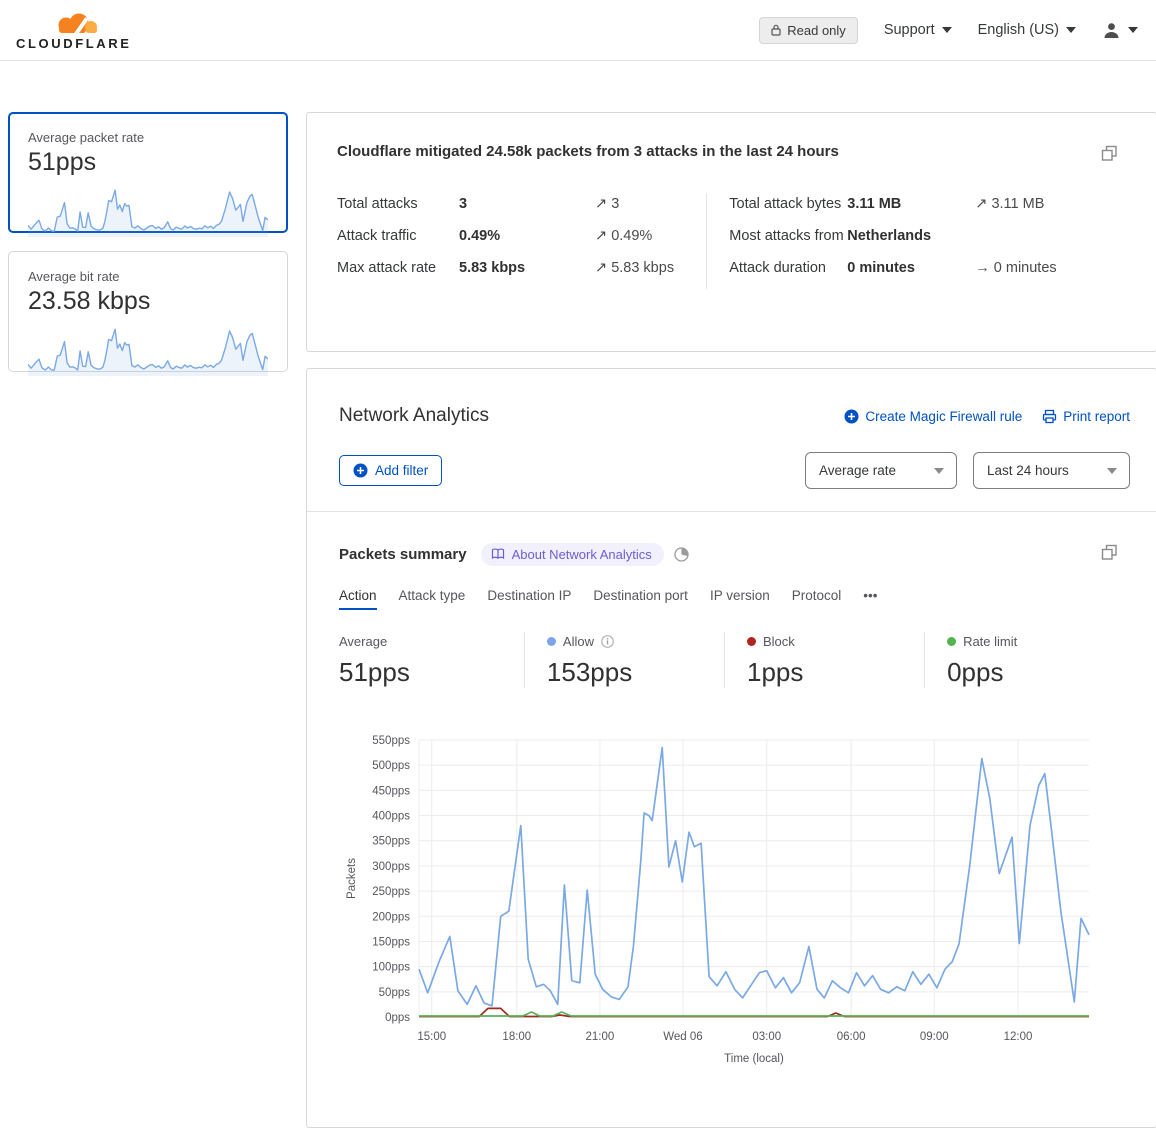 Image resolution: width=1156 pixels, height=1128 pixels. Describe the element at coordinates (89, 301) in the screenshot. I see `metric-value: 23.58 kbps` at that location.